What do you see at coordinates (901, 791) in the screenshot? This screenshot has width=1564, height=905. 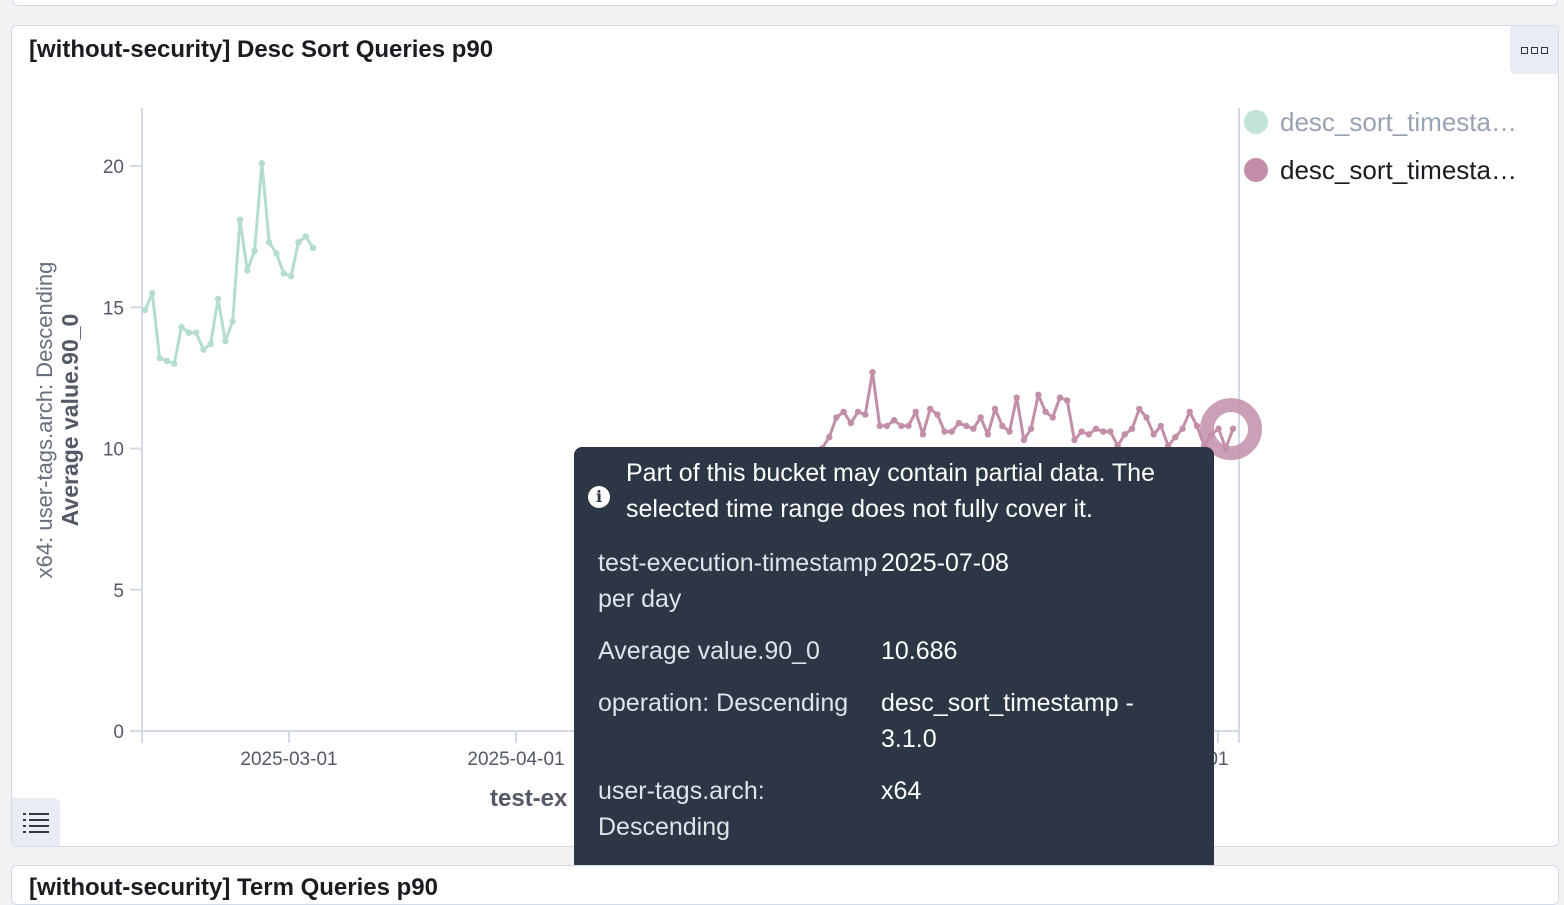 I see `tooltip-value: x64` at bounding box center [901, 791].